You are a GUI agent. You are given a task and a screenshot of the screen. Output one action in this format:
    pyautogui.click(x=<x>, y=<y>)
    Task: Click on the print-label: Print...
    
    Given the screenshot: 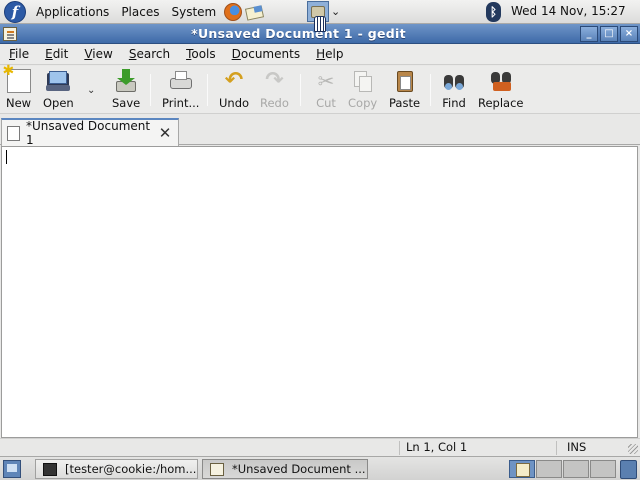 What is the action you would take?
    pyautogui.click(x=181, y=103)
    